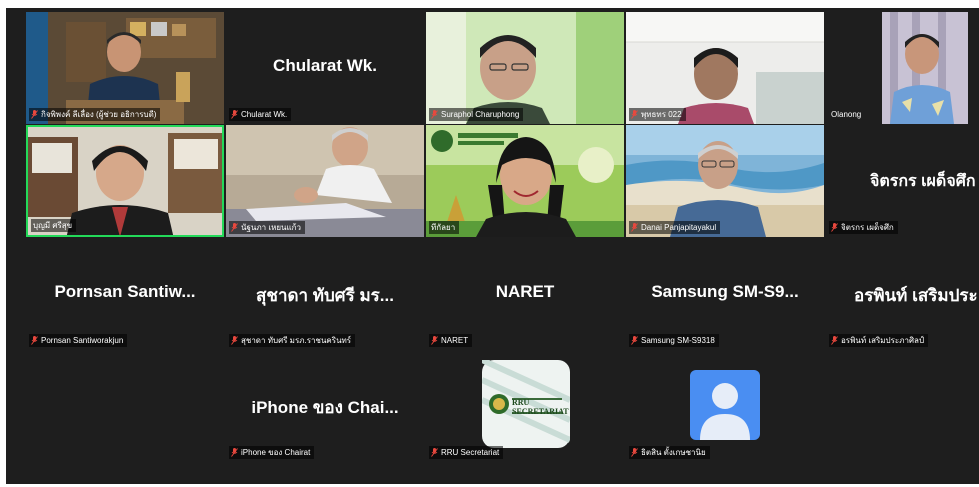  What do you see at coordinates (525, 181) in the screenshot?
I see `participant-tile: ทีกัลยา` at bounding box center [525, 181].